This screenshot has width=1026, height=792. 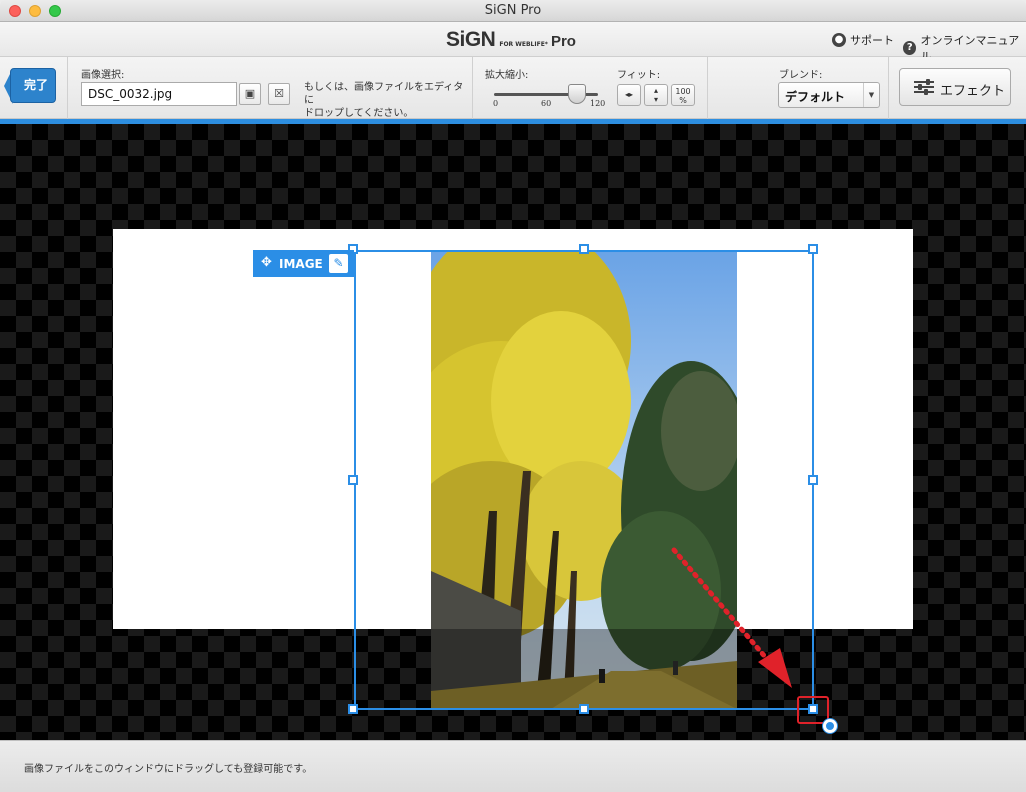 I want to click on window-title: SiGN Pro, so click(x=513, y=10).